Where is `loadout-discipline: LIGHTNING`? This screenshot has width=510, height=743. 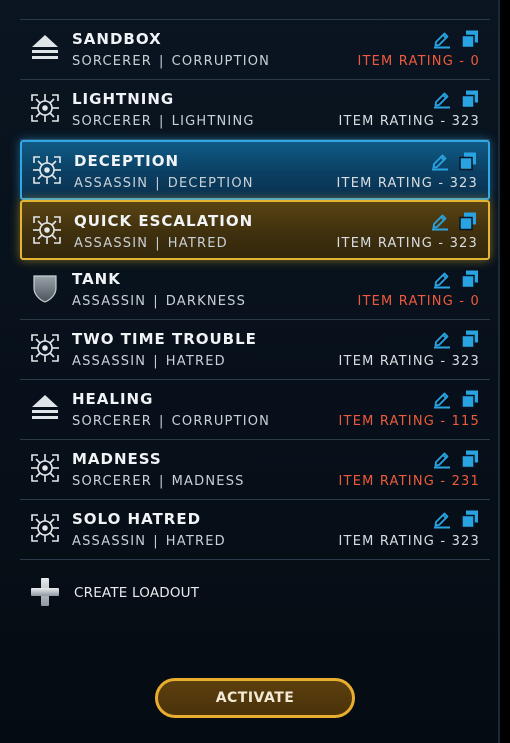
loadout-discipline: LIGHTNING is located at coordinates (213, 121).